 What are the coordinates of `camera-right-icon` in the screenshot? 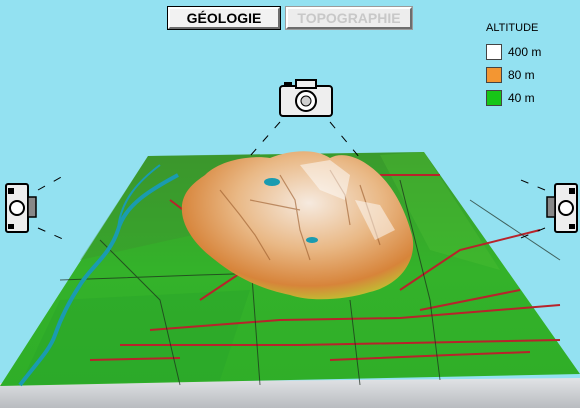 It's located at (562, 208).